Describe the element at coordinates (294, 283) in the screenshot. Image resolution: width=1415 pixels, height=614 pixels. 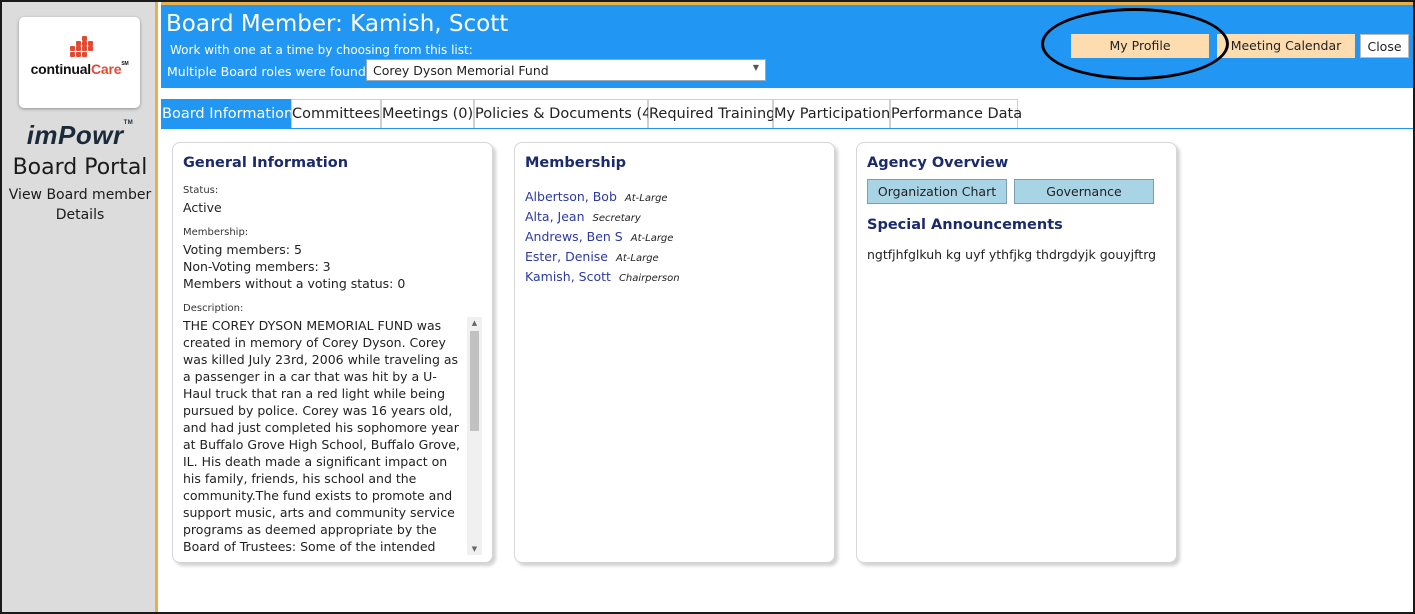
I see `members-without-status: Members without a voting status: 0` at that location.